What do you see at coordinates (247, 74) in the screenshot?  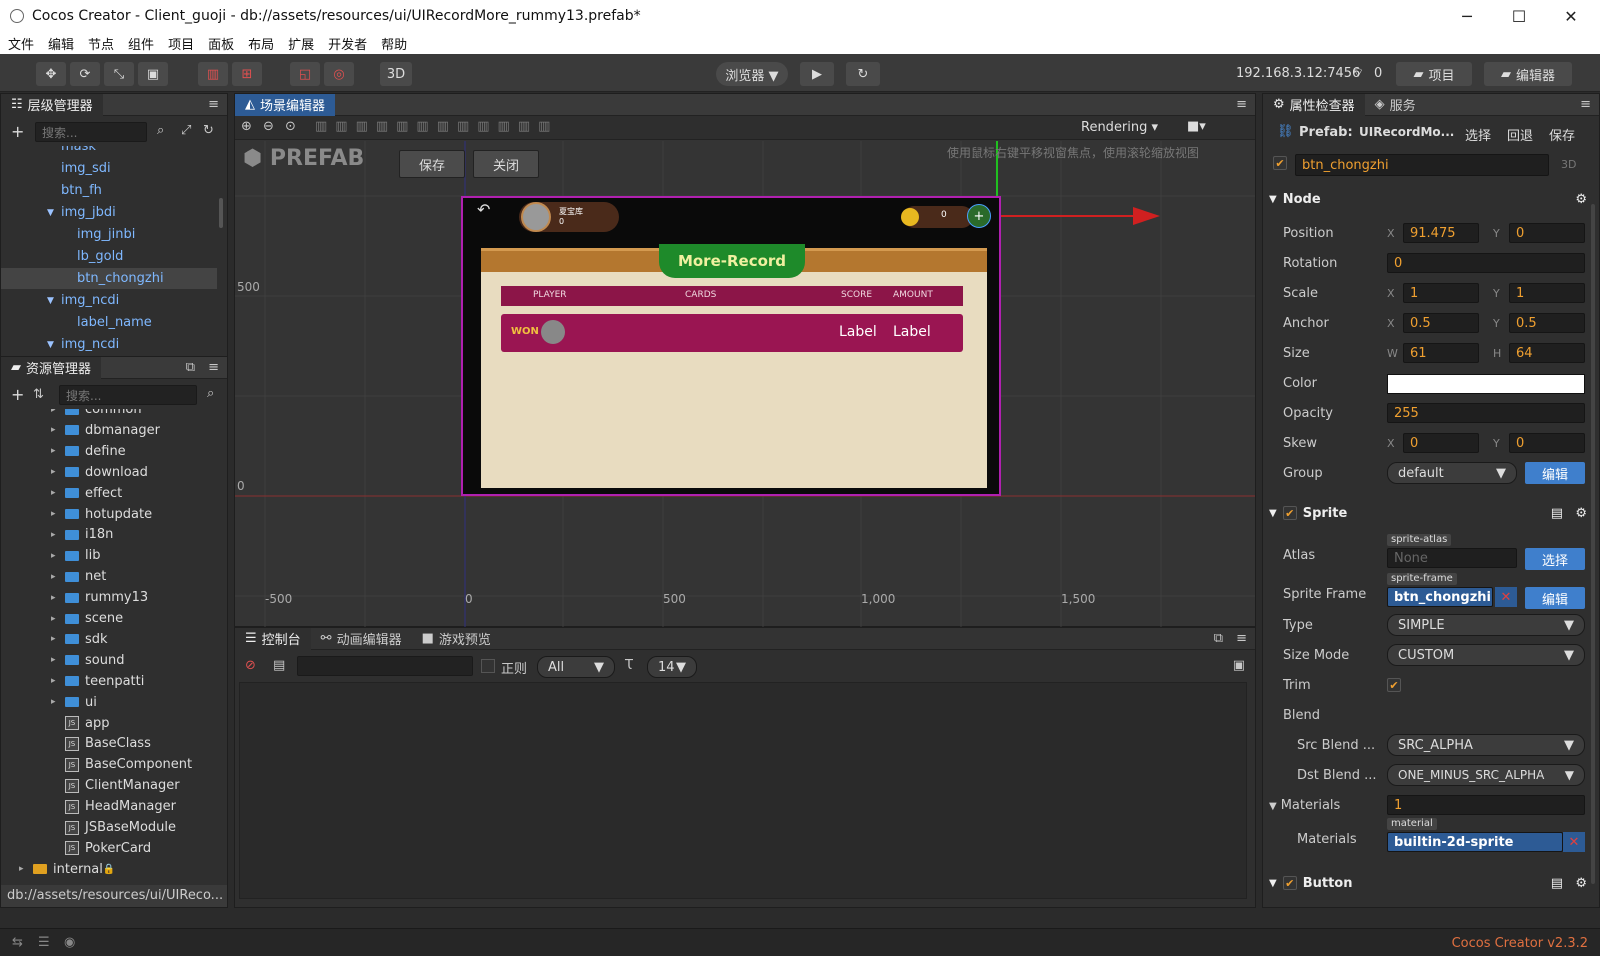 I see `local-global-icon: ⊞` at bounding box center [247, 74].